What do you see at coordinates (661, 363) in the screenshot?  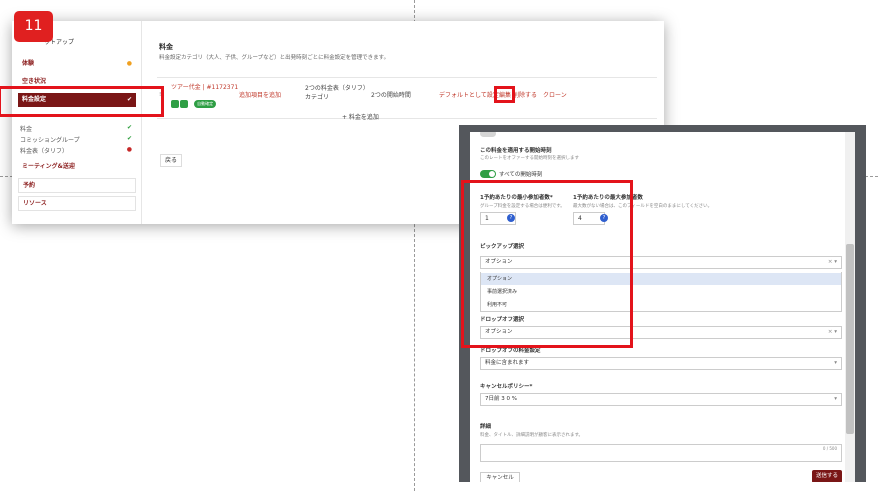 I see `dropoff-pricing-select: 料金に含まれます ▾` at bounding box center [661, 363].